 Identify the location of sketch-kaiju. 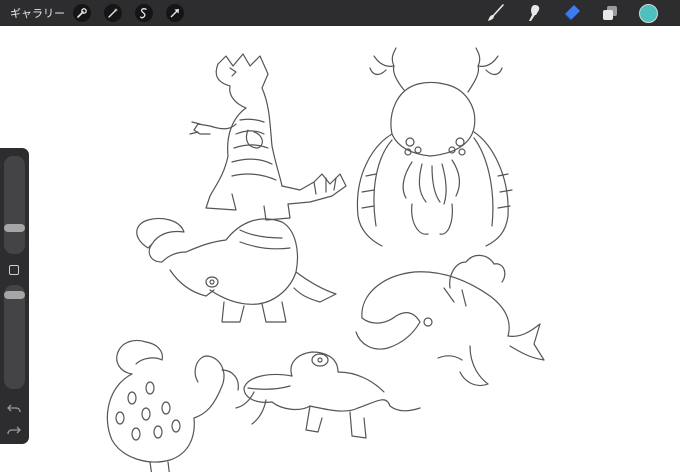
(268, 137).